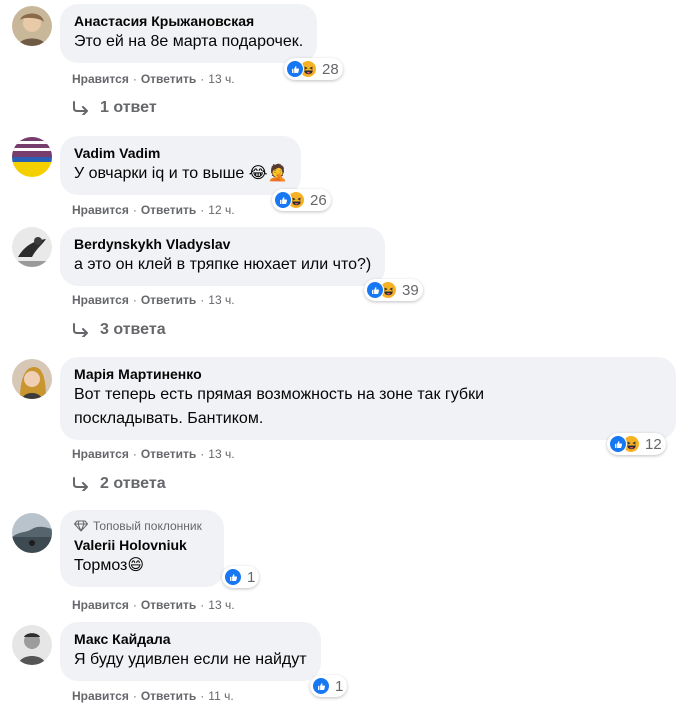 The image size is (684, 710). I want to click on replies-count: 3 ответа, so click(133, 330).